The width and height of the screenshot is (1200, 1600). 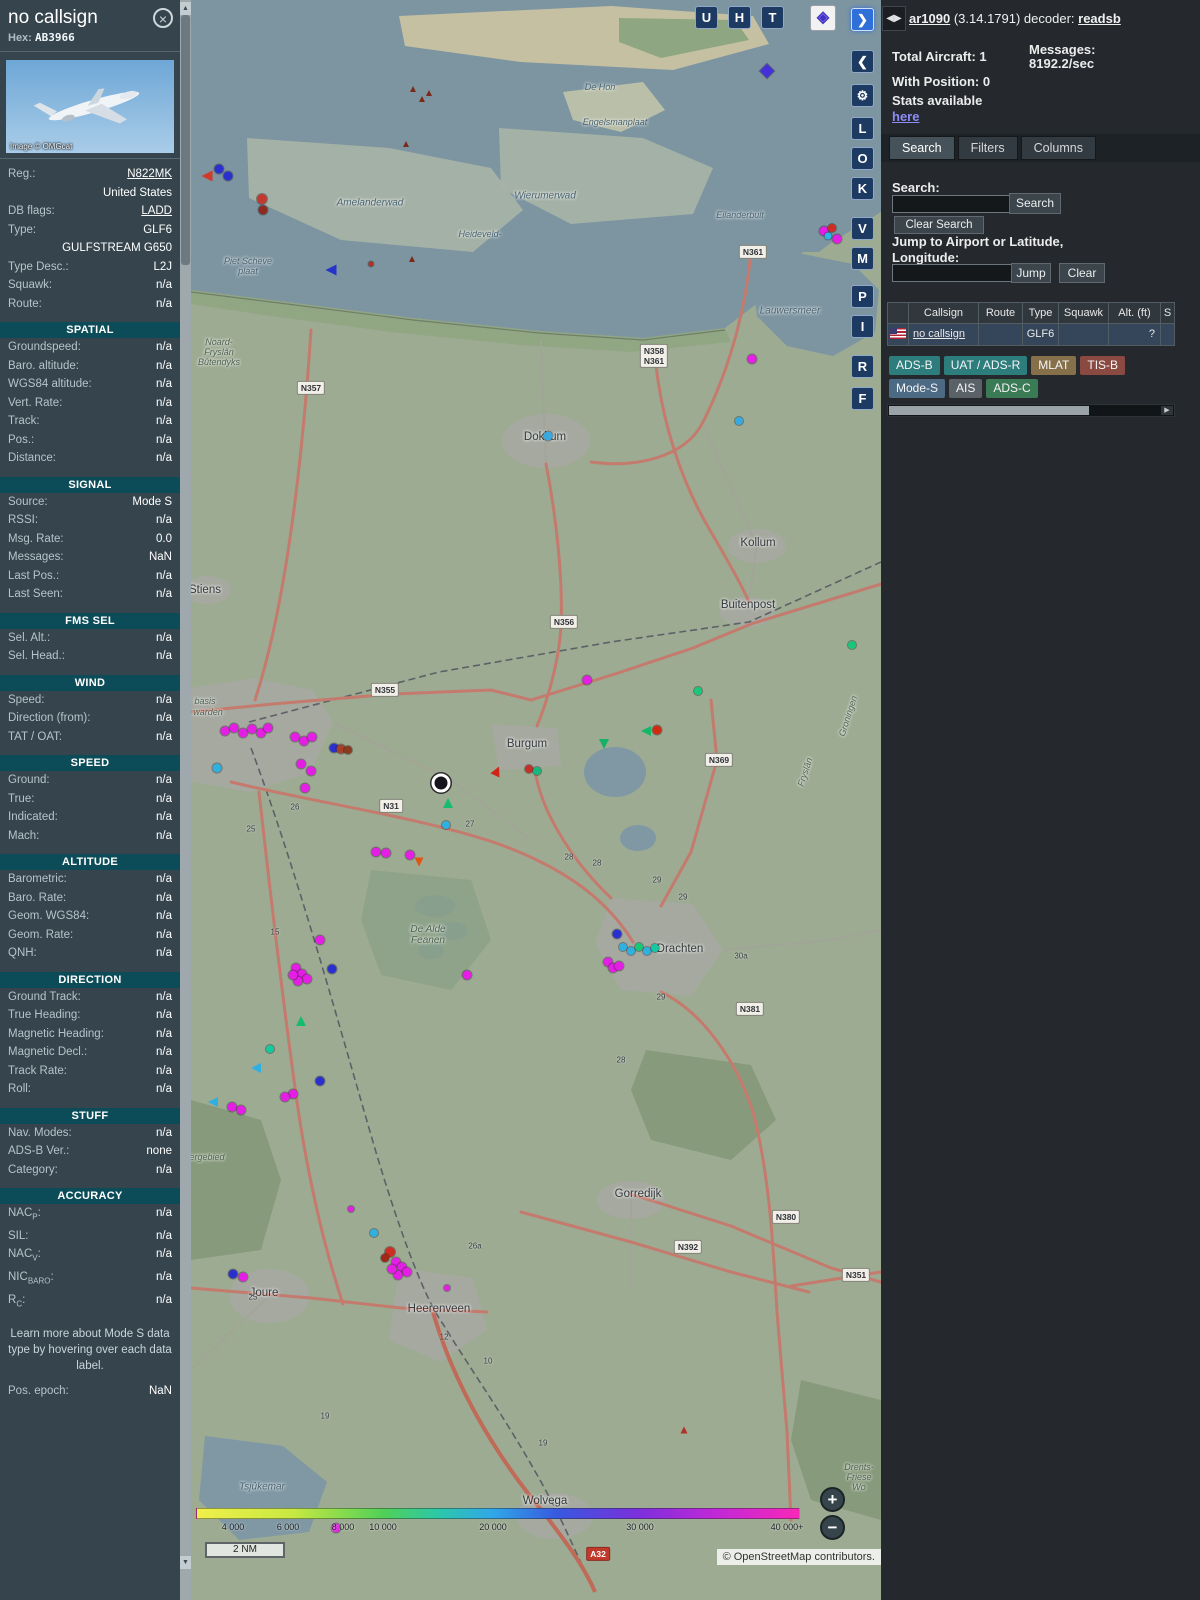 I want to click on scroll-down-icon: ▼, so click(x=185, y=1562).